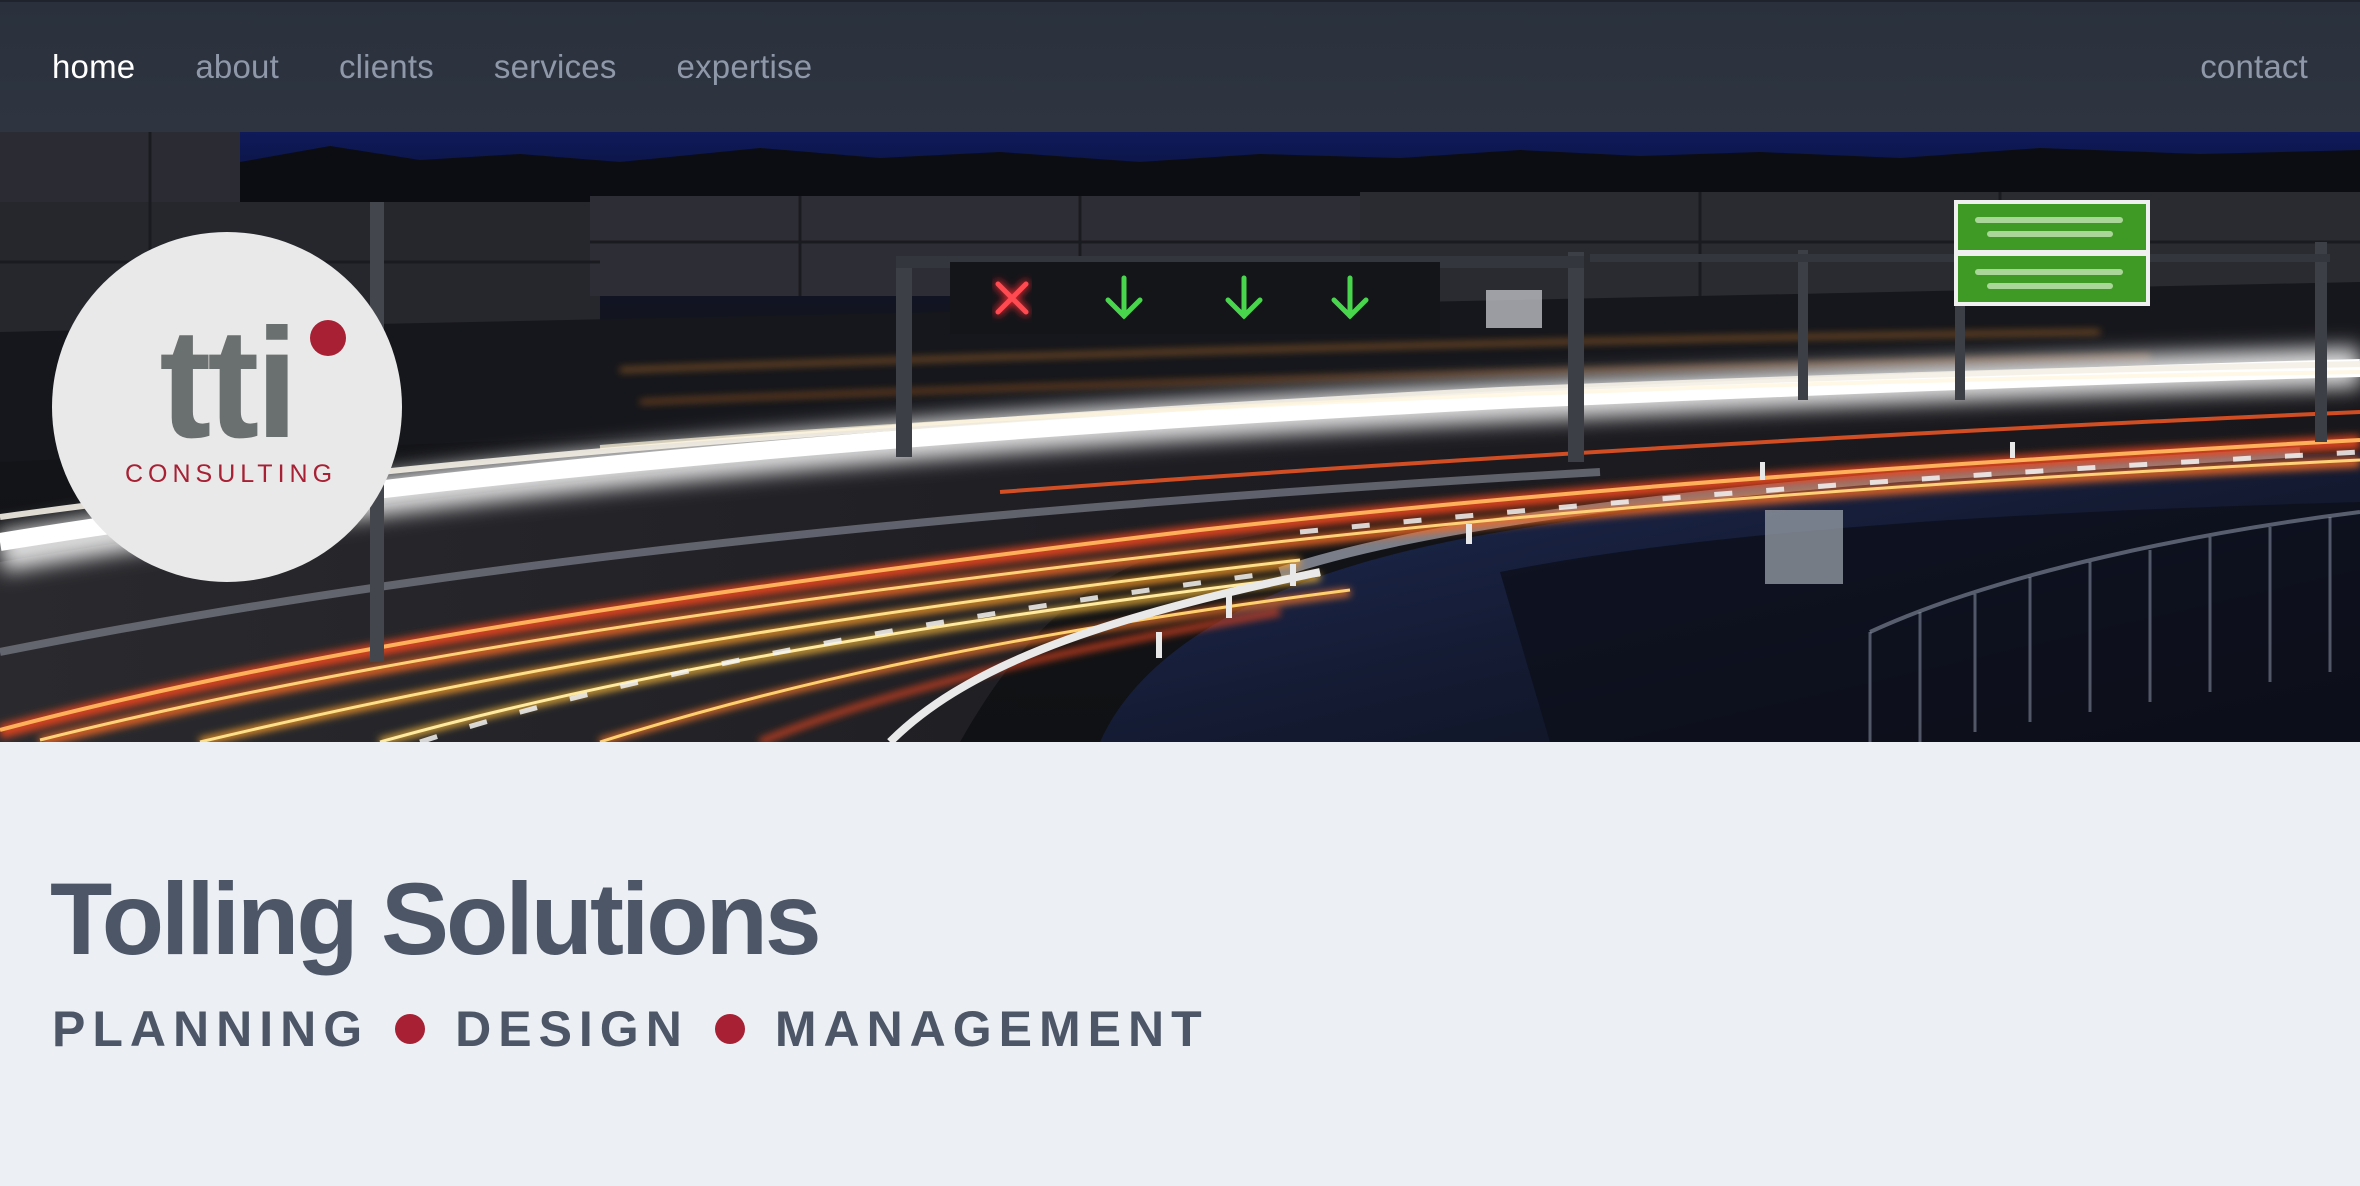 The width and height of the screenshot is (2360, 1186). I want to click on logo-dot, so click(328, 338).